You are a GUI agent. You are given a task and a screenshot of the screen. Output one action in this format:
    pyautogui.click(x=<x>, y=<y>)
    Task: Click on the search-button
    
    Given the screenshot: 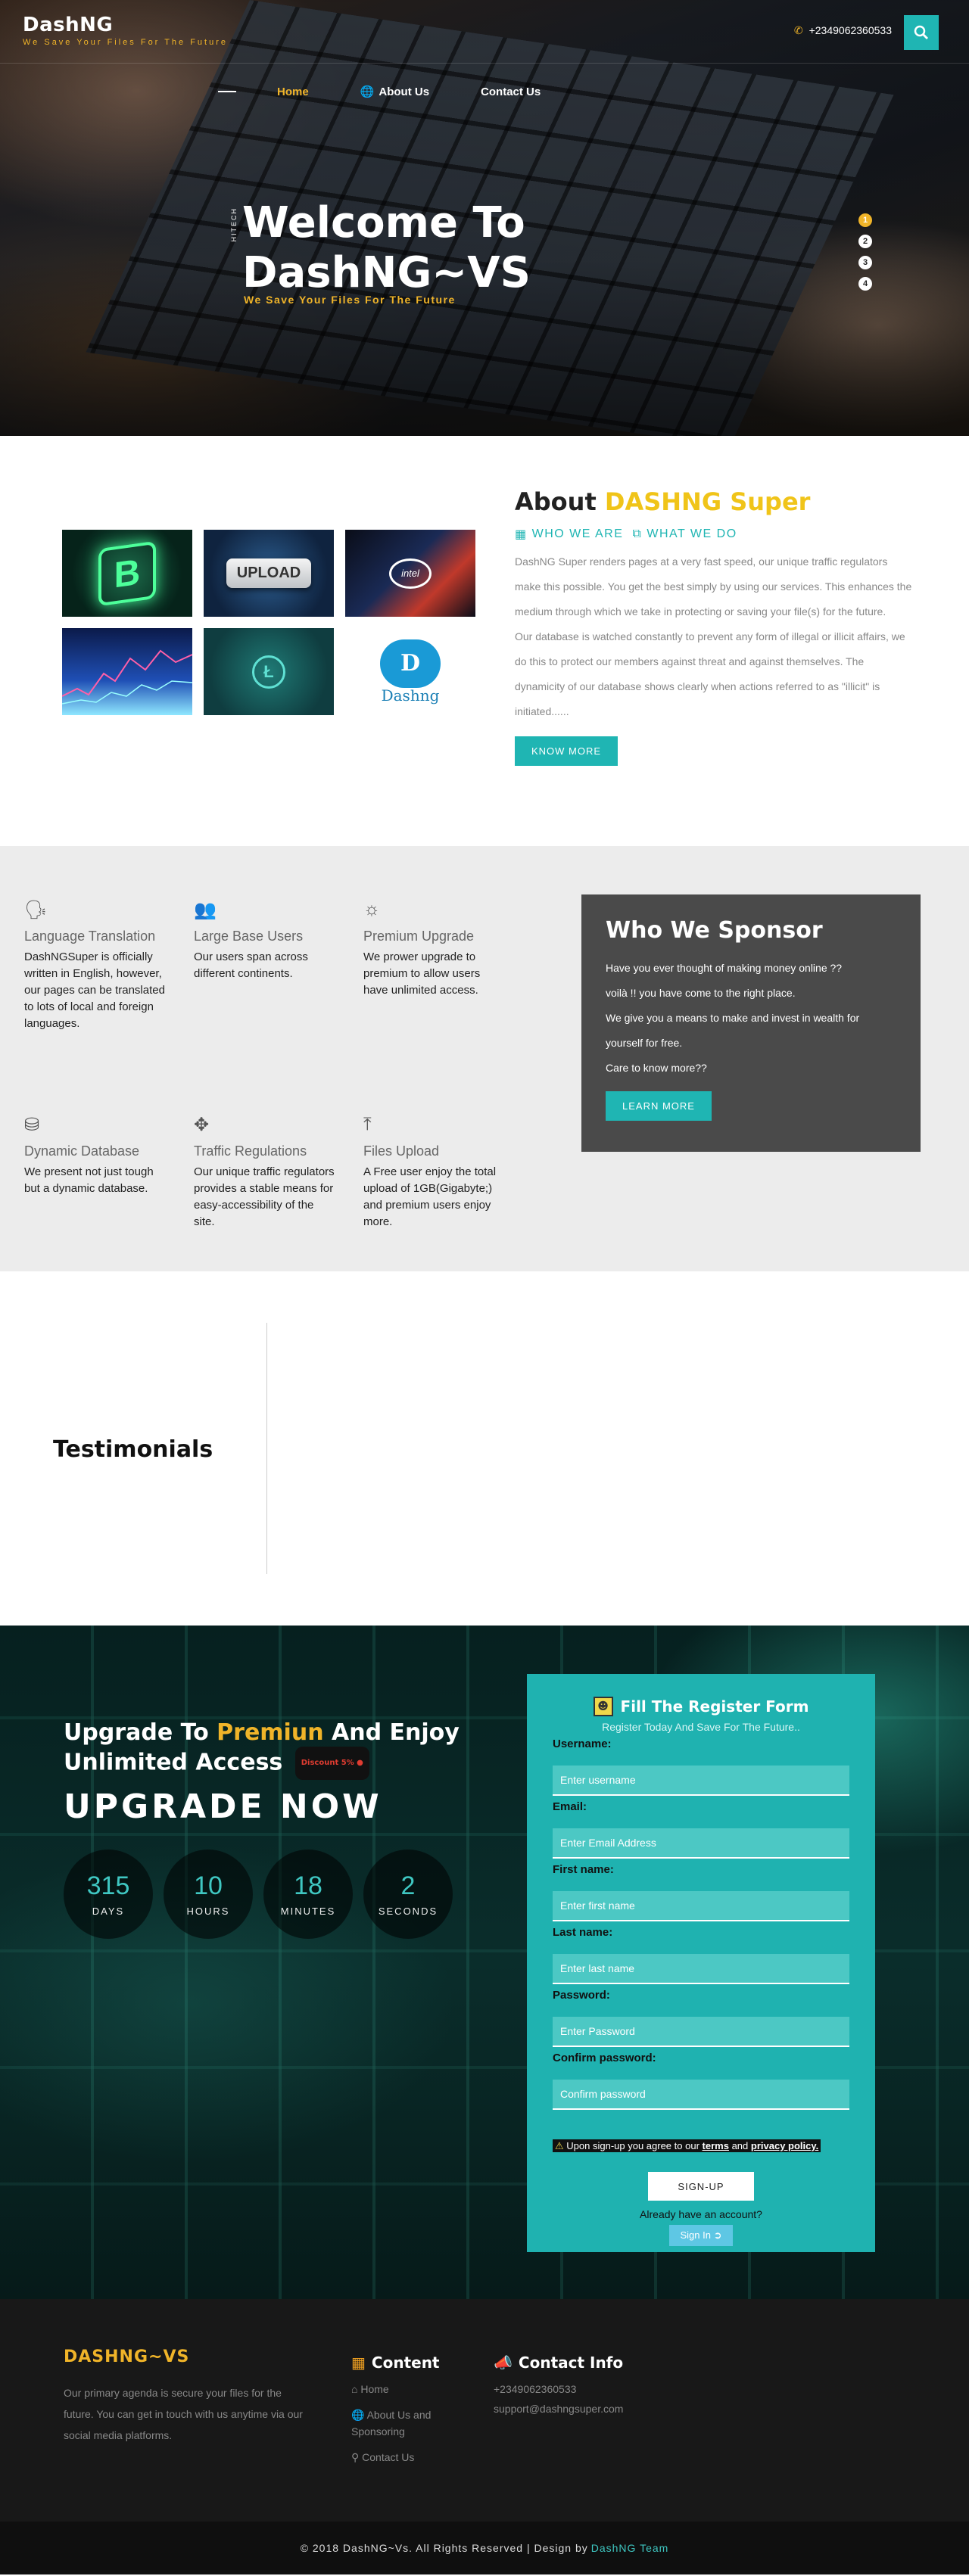 What is the action you would take?
    pyautogui.click(x=921, y=32)
    